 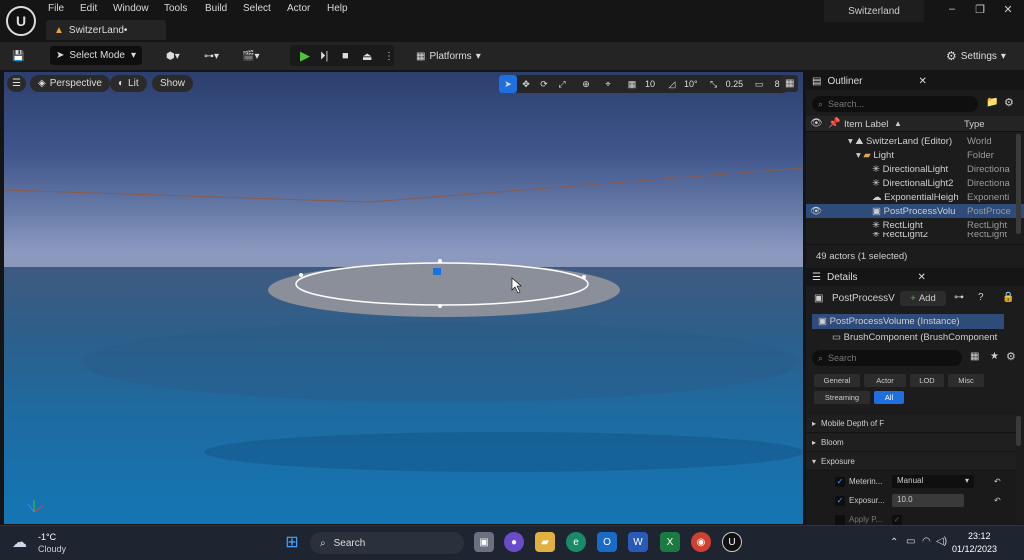 What do you see at coordinates (915, 141) in the screenshot?
I see `outliner-row-world: ▾ ⛰ SwitzerLand (Editor) World` at bounding box center [915, 141].